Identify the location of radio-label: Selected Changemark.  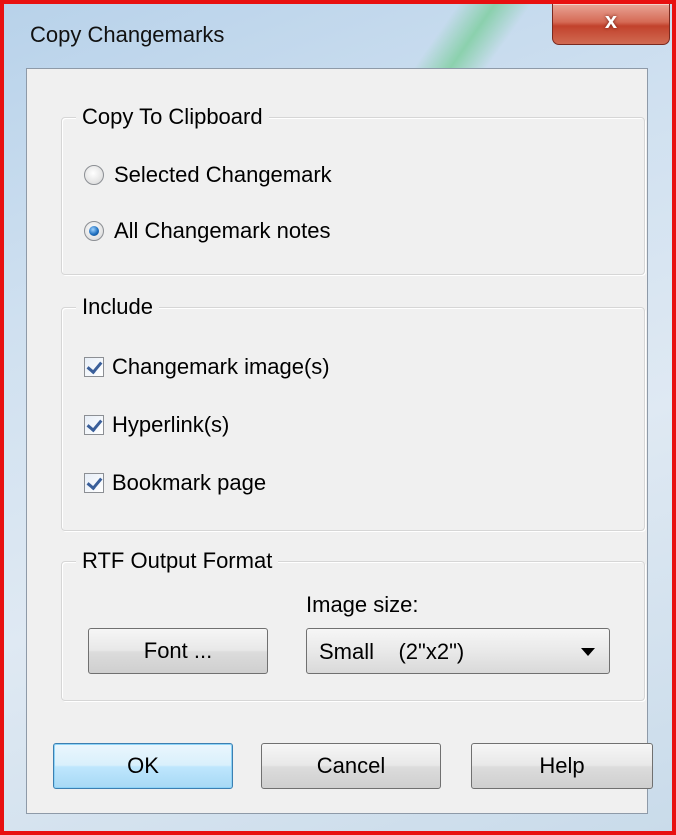
(223, 174).